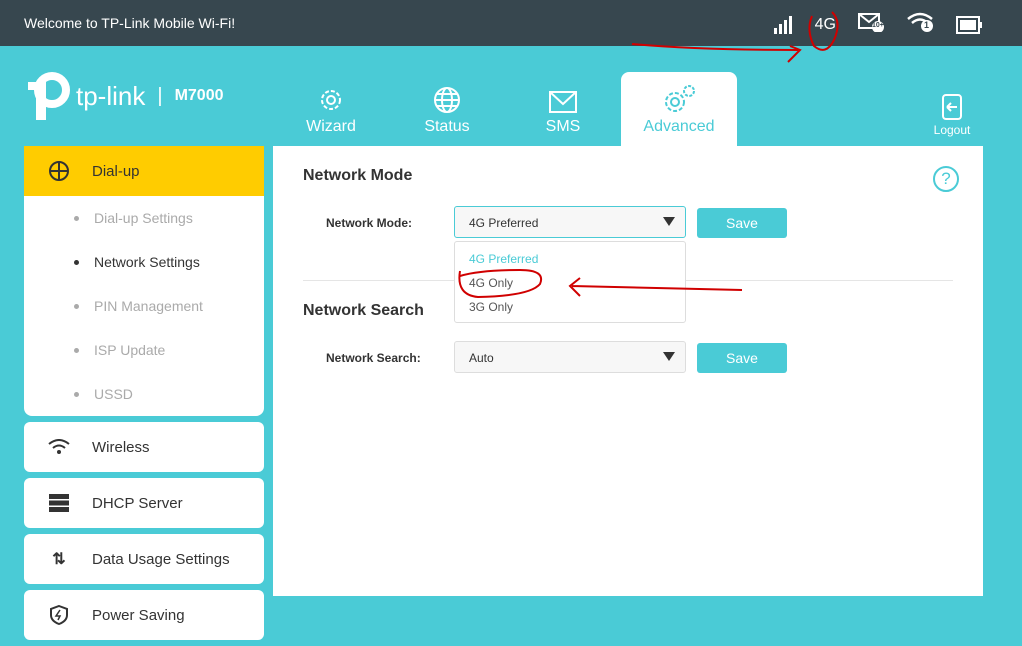  I want to click on sidebar-sub-dialup-settings: Dial-up Settings, so click(144, 218).